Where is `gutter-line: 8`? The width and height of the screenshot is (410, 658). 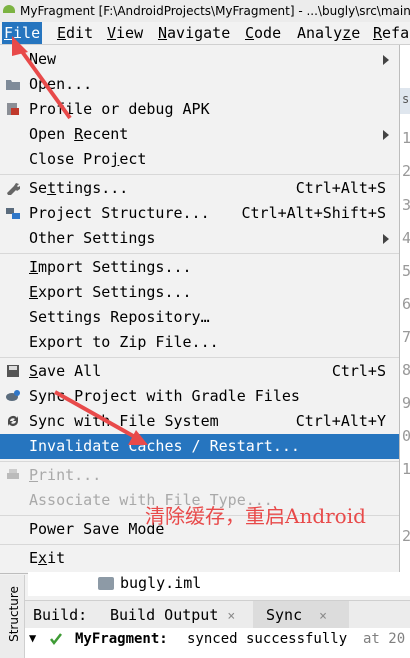 gutter-line: 8 is located at coordinates (406, 370).